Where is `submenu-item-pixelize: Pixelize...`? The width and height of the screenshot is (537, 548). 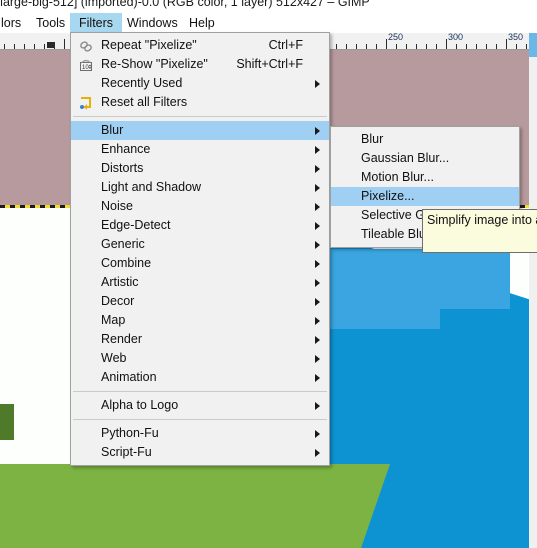
submenu-item-pixelize: Pixelize... is located at coordinates (425, 196).